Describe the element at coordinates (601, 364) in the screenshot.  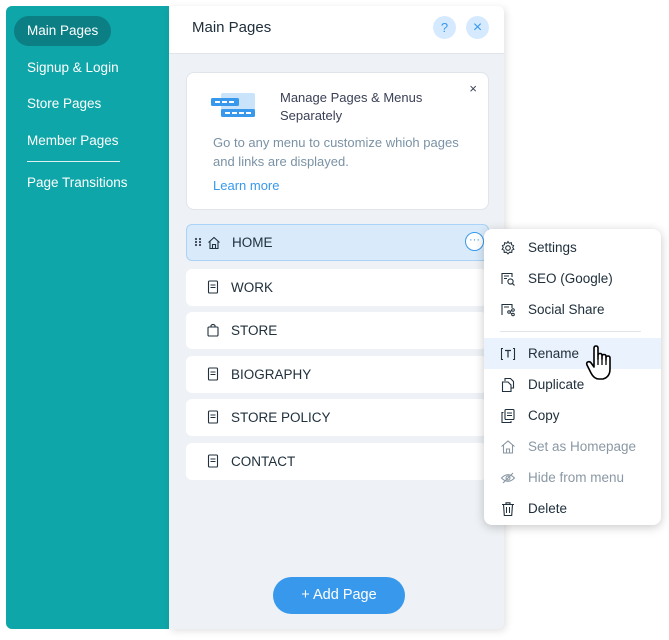
I see `hand-pointer-cursor-icon` at that location.